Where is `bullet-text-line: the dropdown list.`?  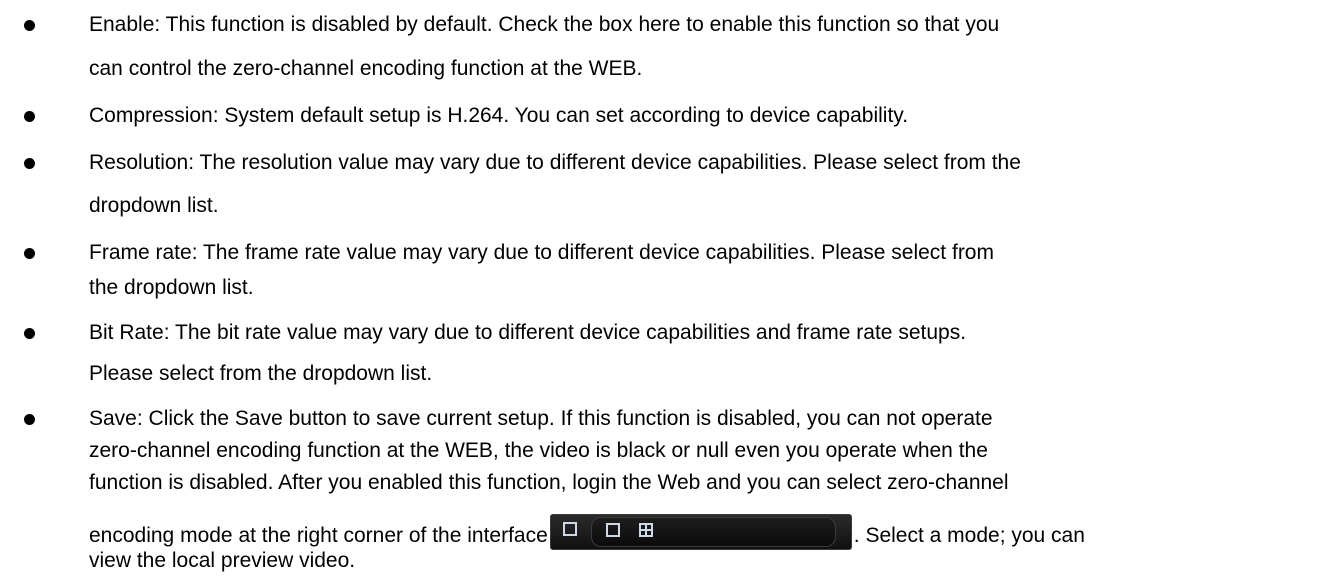
bullet-text-line: the dropdown list. is located at coordinates (171, 287).